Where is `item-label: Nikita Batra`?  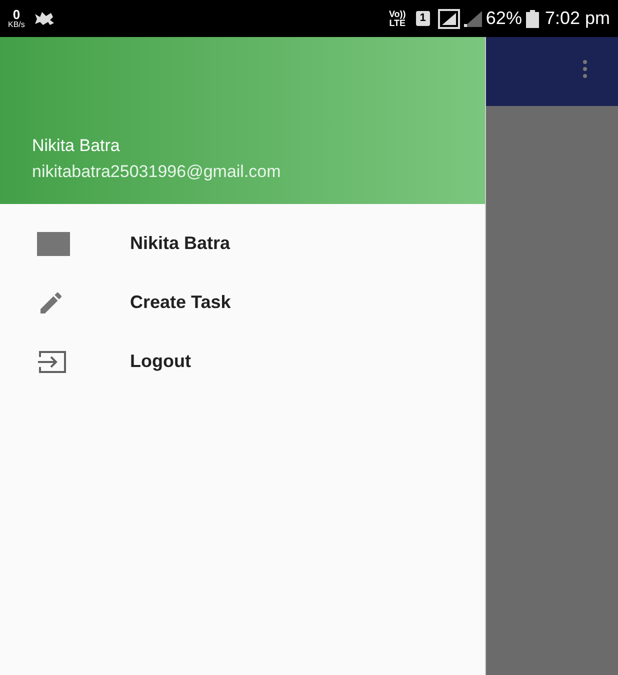
item-label: Nikita Batra is located at coordinates (180, 243).